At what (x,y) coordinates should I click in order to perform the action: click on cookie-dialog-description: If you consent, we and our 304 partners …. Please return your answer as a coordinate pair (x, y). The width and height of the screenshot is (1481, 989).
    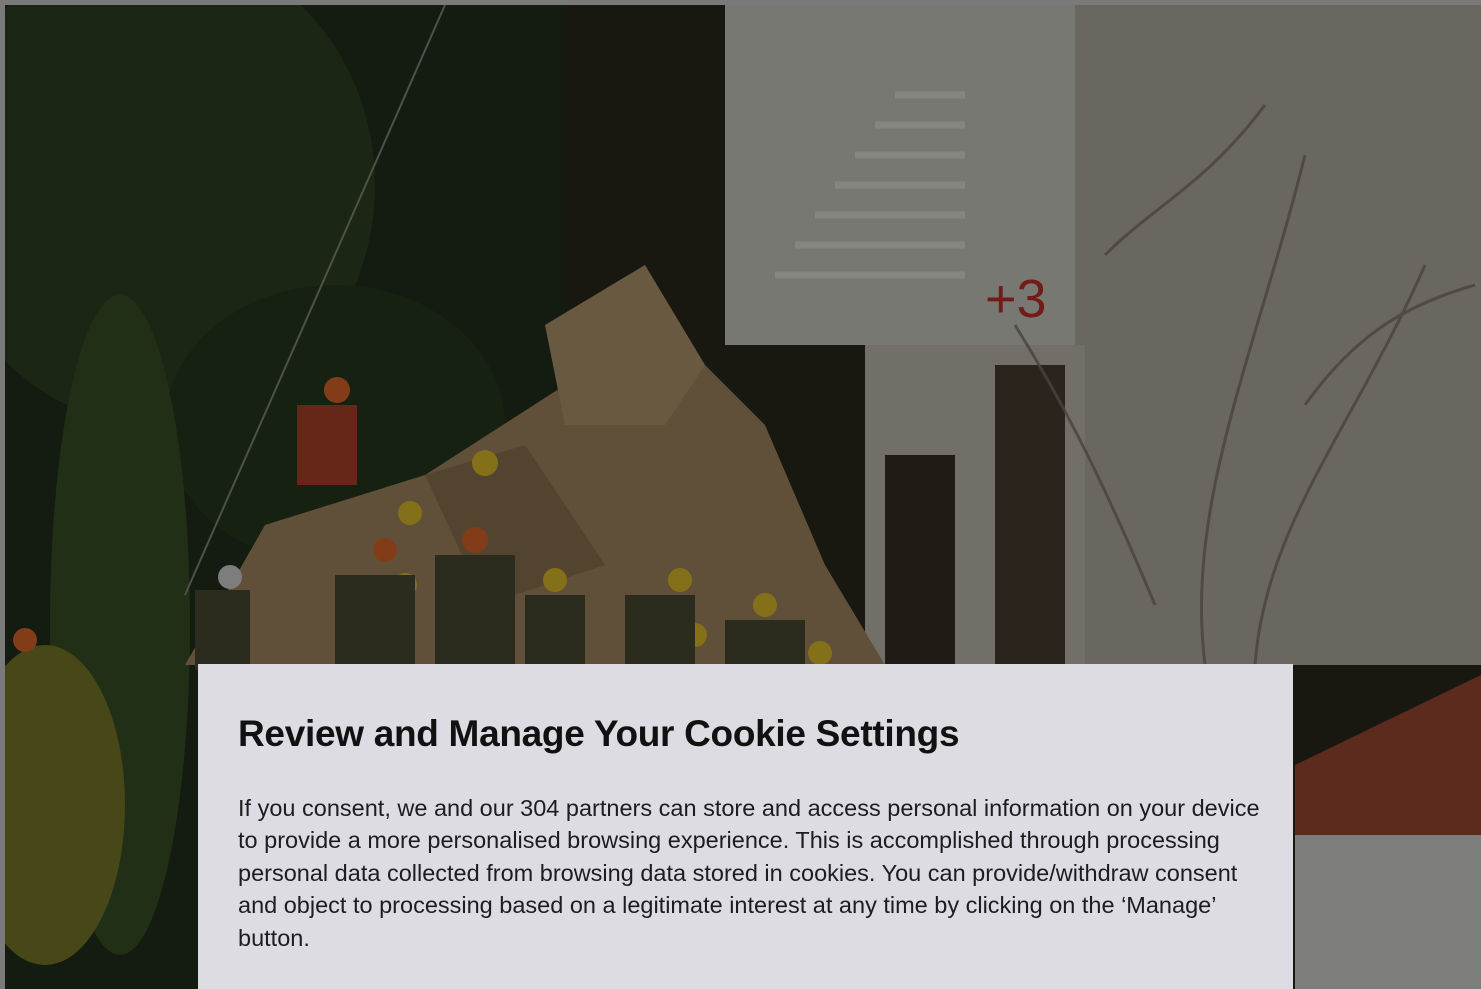
    Looking at the image, I should click on (749, 873).